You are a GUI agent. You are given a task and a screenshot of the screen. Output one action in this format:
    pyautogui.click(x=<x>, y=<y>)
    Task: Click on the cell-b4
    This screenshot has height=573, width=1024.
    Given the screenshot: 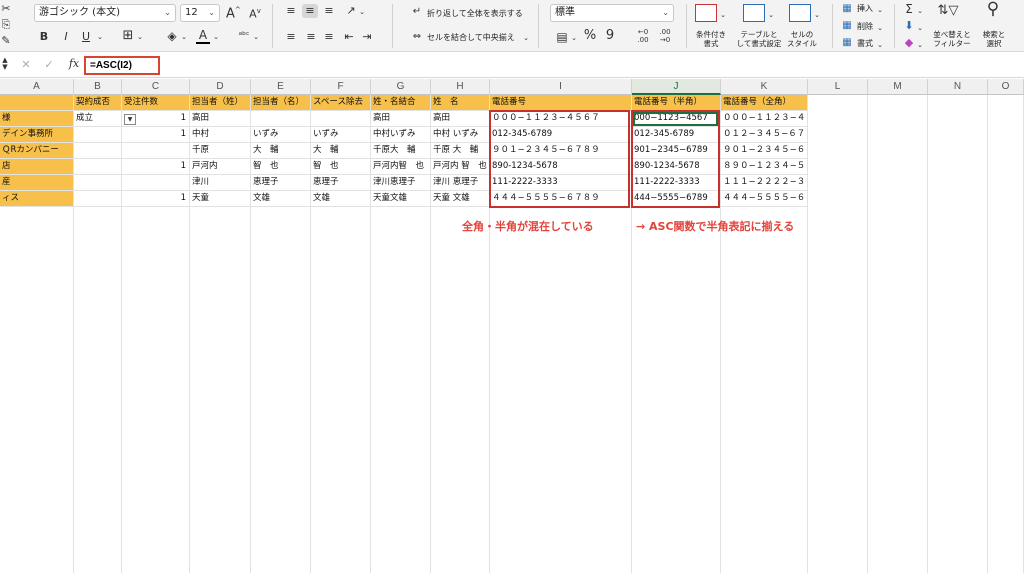 What is the action you would take?
    pyautogui.click(x=98, y=151)
    